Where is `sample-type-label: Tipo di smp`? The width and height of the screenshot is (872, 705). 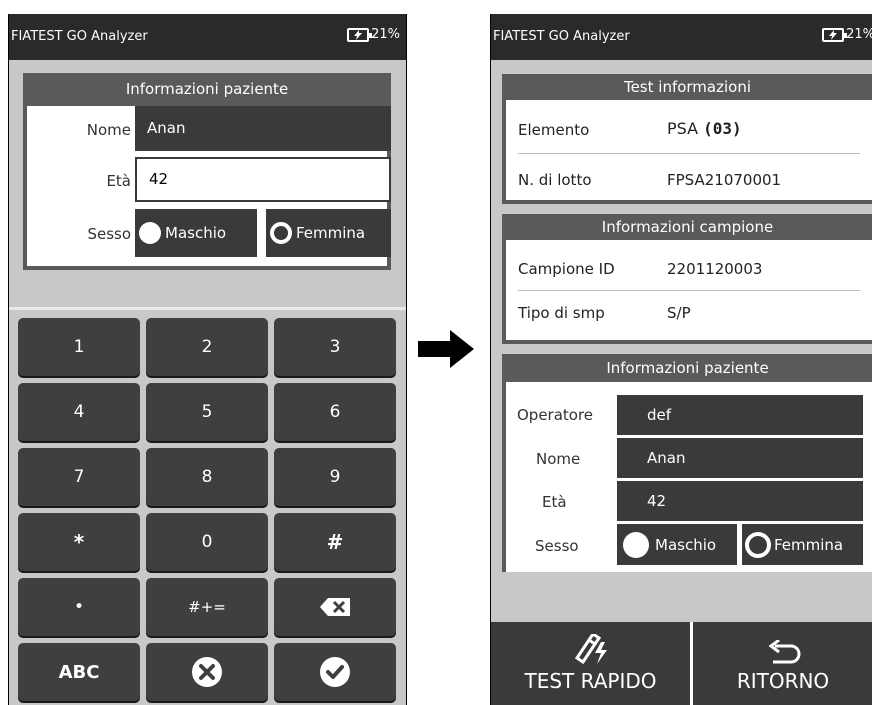
sample-type-label: Tipo di smp is located at coordinates (561, 313).